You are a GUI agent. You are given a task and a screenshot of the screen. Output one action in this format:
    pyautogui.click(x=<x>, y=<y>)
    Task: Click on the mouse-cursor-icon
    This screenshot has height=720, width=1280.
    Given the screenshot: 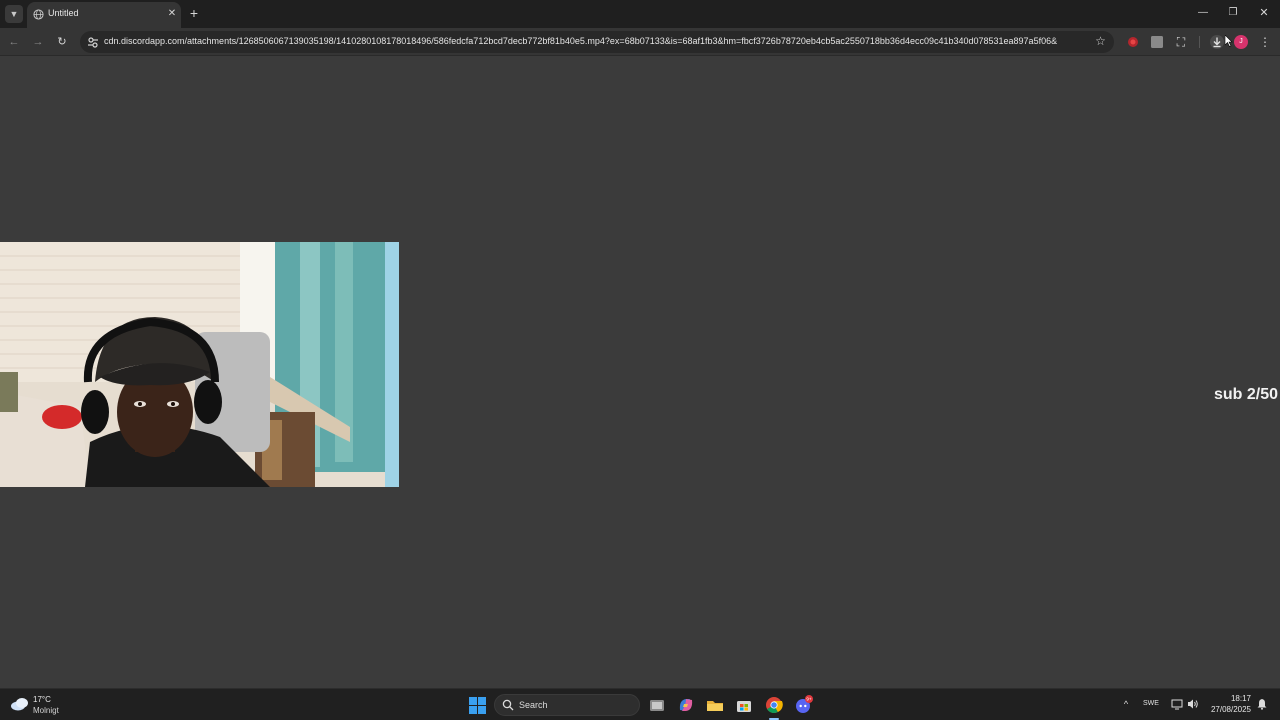 What is the action you would take?
    pyautogui.click(x=1229, y=41)
    